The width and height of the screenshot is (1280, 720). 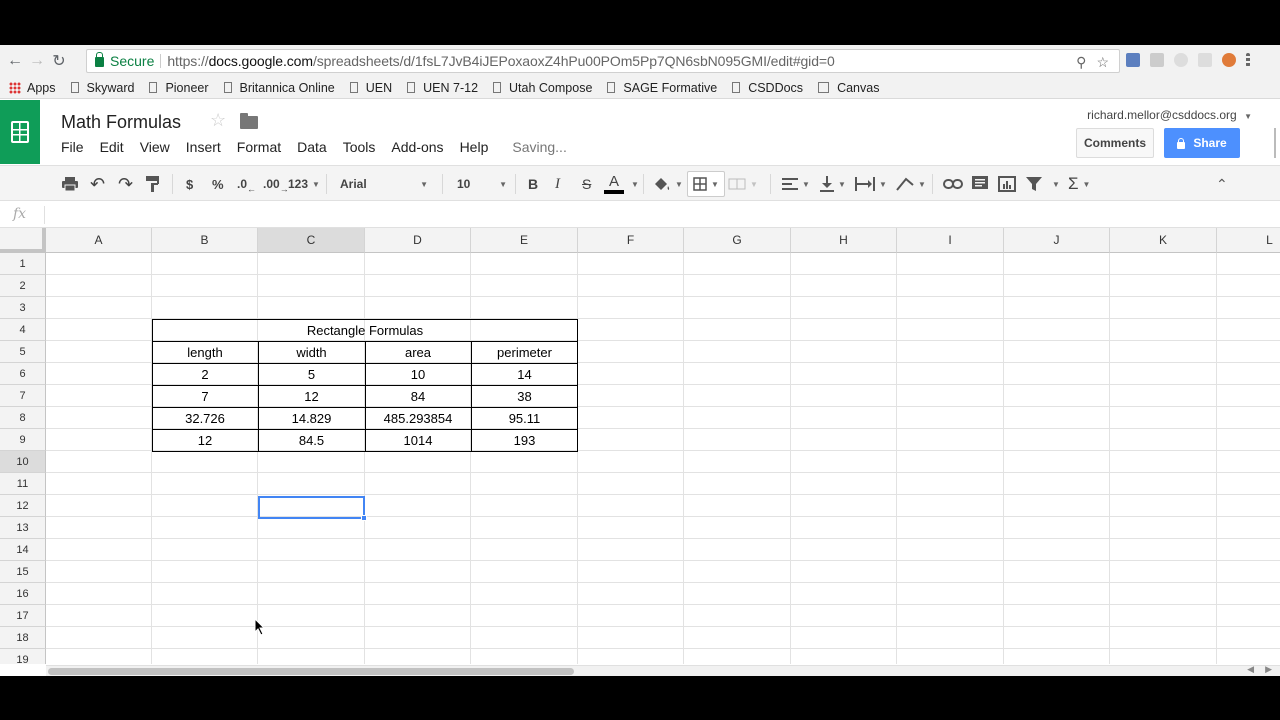 What do you see at coordinates (1081, 62) in the screenshot?
I see `zoom-icon: ⚲` at bounding box center [1081, 62].